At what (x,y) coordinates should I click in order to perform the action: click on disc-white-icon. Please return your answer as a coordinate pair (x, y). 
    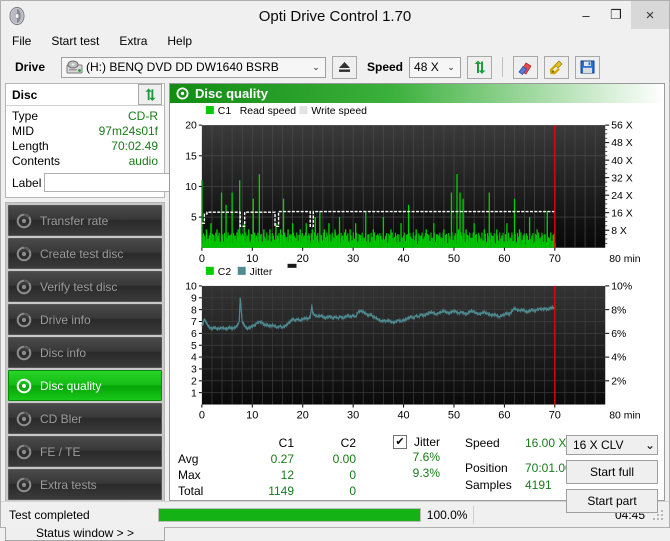
    Looking at the image, I should click on (24, 385).